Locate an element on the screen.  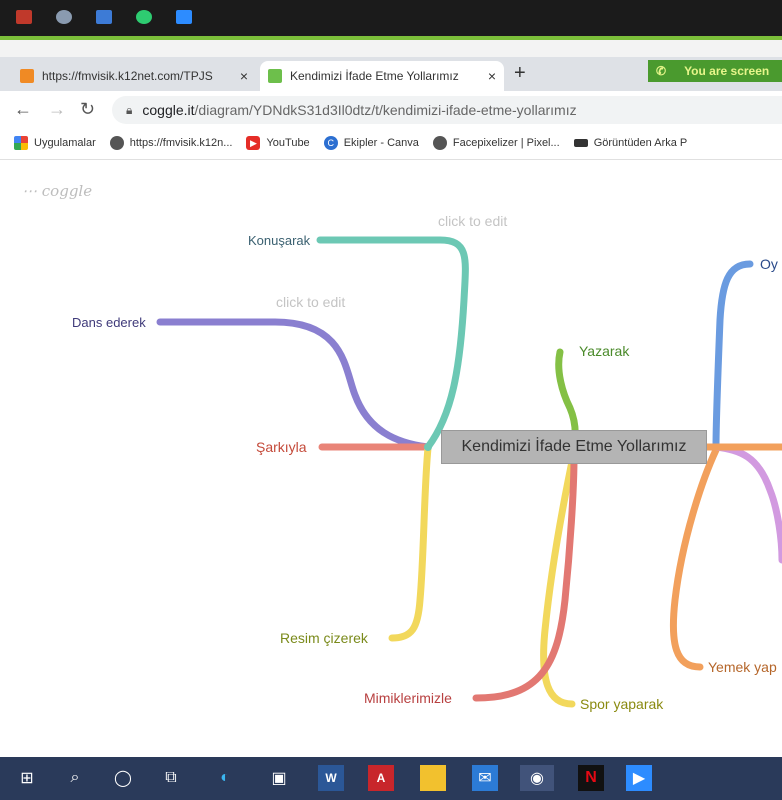
image-app-icon is located at coordinates (104, 17).